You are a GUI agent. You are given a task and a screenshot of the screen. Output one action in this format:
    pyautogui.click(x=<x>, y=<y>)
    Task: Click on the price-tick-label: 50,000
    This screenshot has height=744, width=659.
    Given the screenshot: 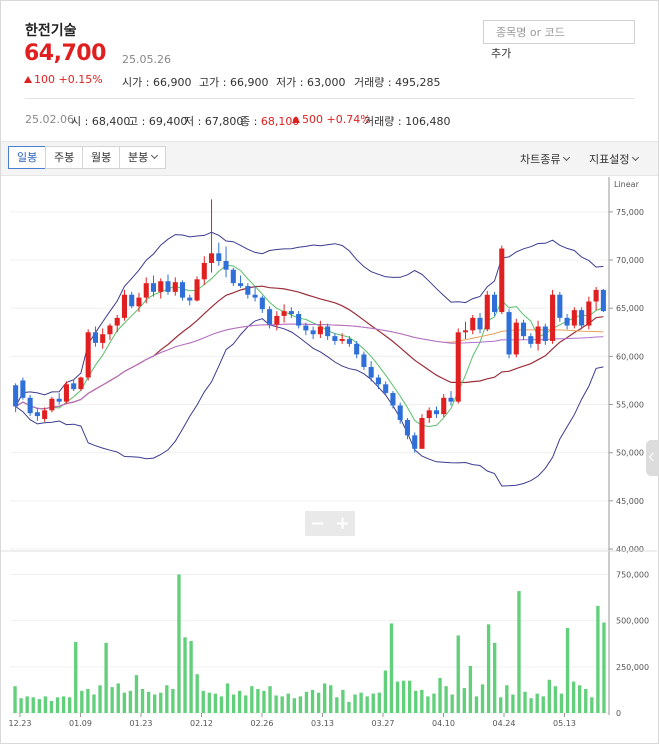 What is the action you would take?
    pyautogui.click(x=630, y=453)
    